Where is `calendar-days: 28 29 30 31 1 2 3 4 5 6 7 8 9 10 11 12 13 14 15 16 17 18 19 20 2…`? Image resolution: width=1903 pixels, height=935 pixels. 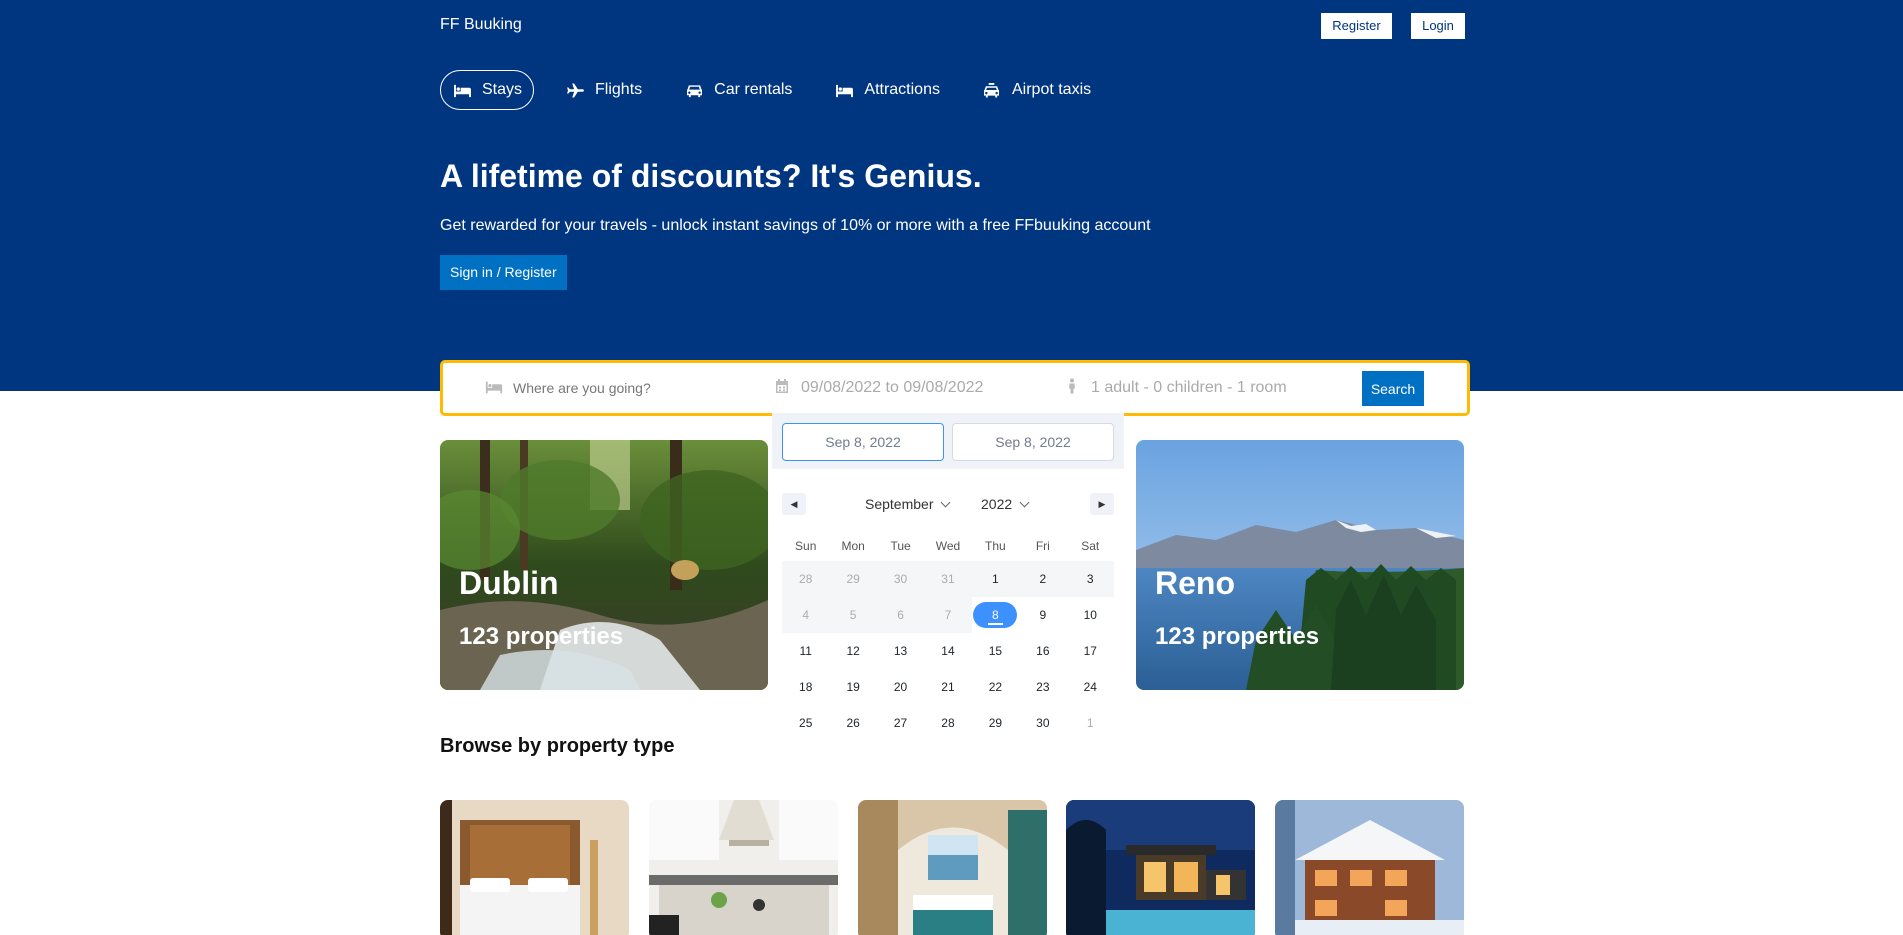 calendar-days: 28 29 30 31 1 2 3 4 5 6 7 8 9 10 11 12 13 14 15 16 17 18 19 20 2… is located at coordinates (948, 651).